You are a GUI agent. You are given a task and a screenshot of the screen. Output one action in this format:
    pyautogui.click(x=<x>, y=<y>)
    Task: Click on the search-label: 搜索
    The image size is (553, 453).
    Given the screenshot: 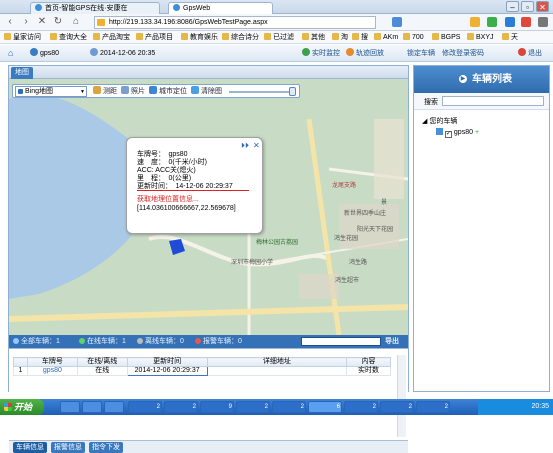 What is the action you would take?
    pyautogui.click(x=431, y=102)
    